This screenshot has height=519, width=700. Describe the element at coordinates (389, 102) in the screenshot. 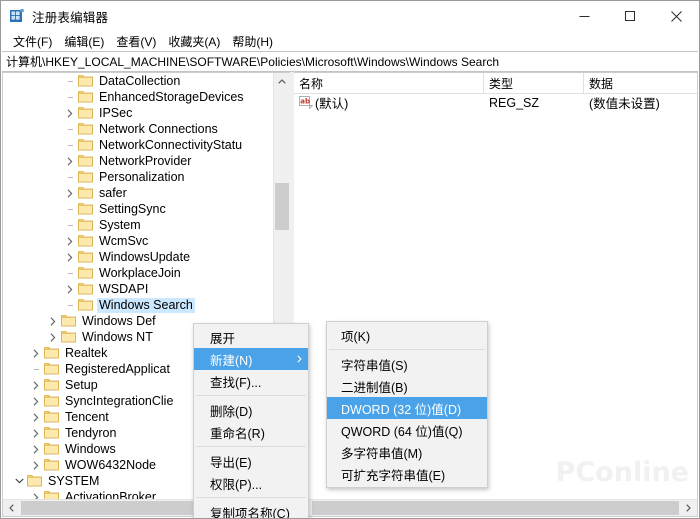

I see `value-name-cell: ab (默认)` at that location.